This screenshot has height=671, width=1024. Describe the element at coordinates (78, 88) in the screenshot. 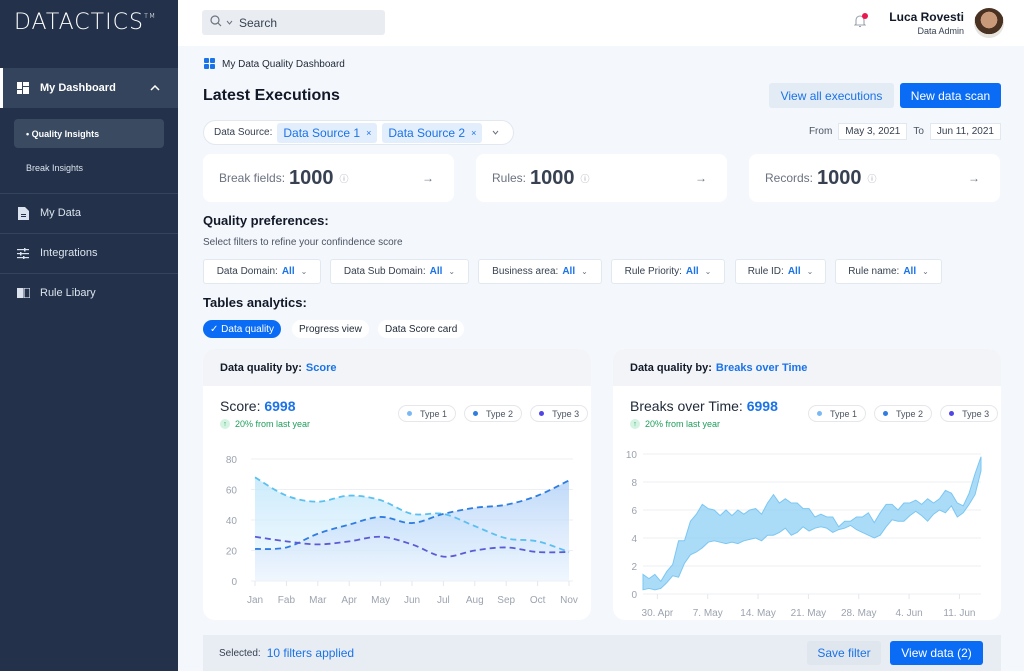

I see `sidebar-item-label: My Dashboard` at that location.